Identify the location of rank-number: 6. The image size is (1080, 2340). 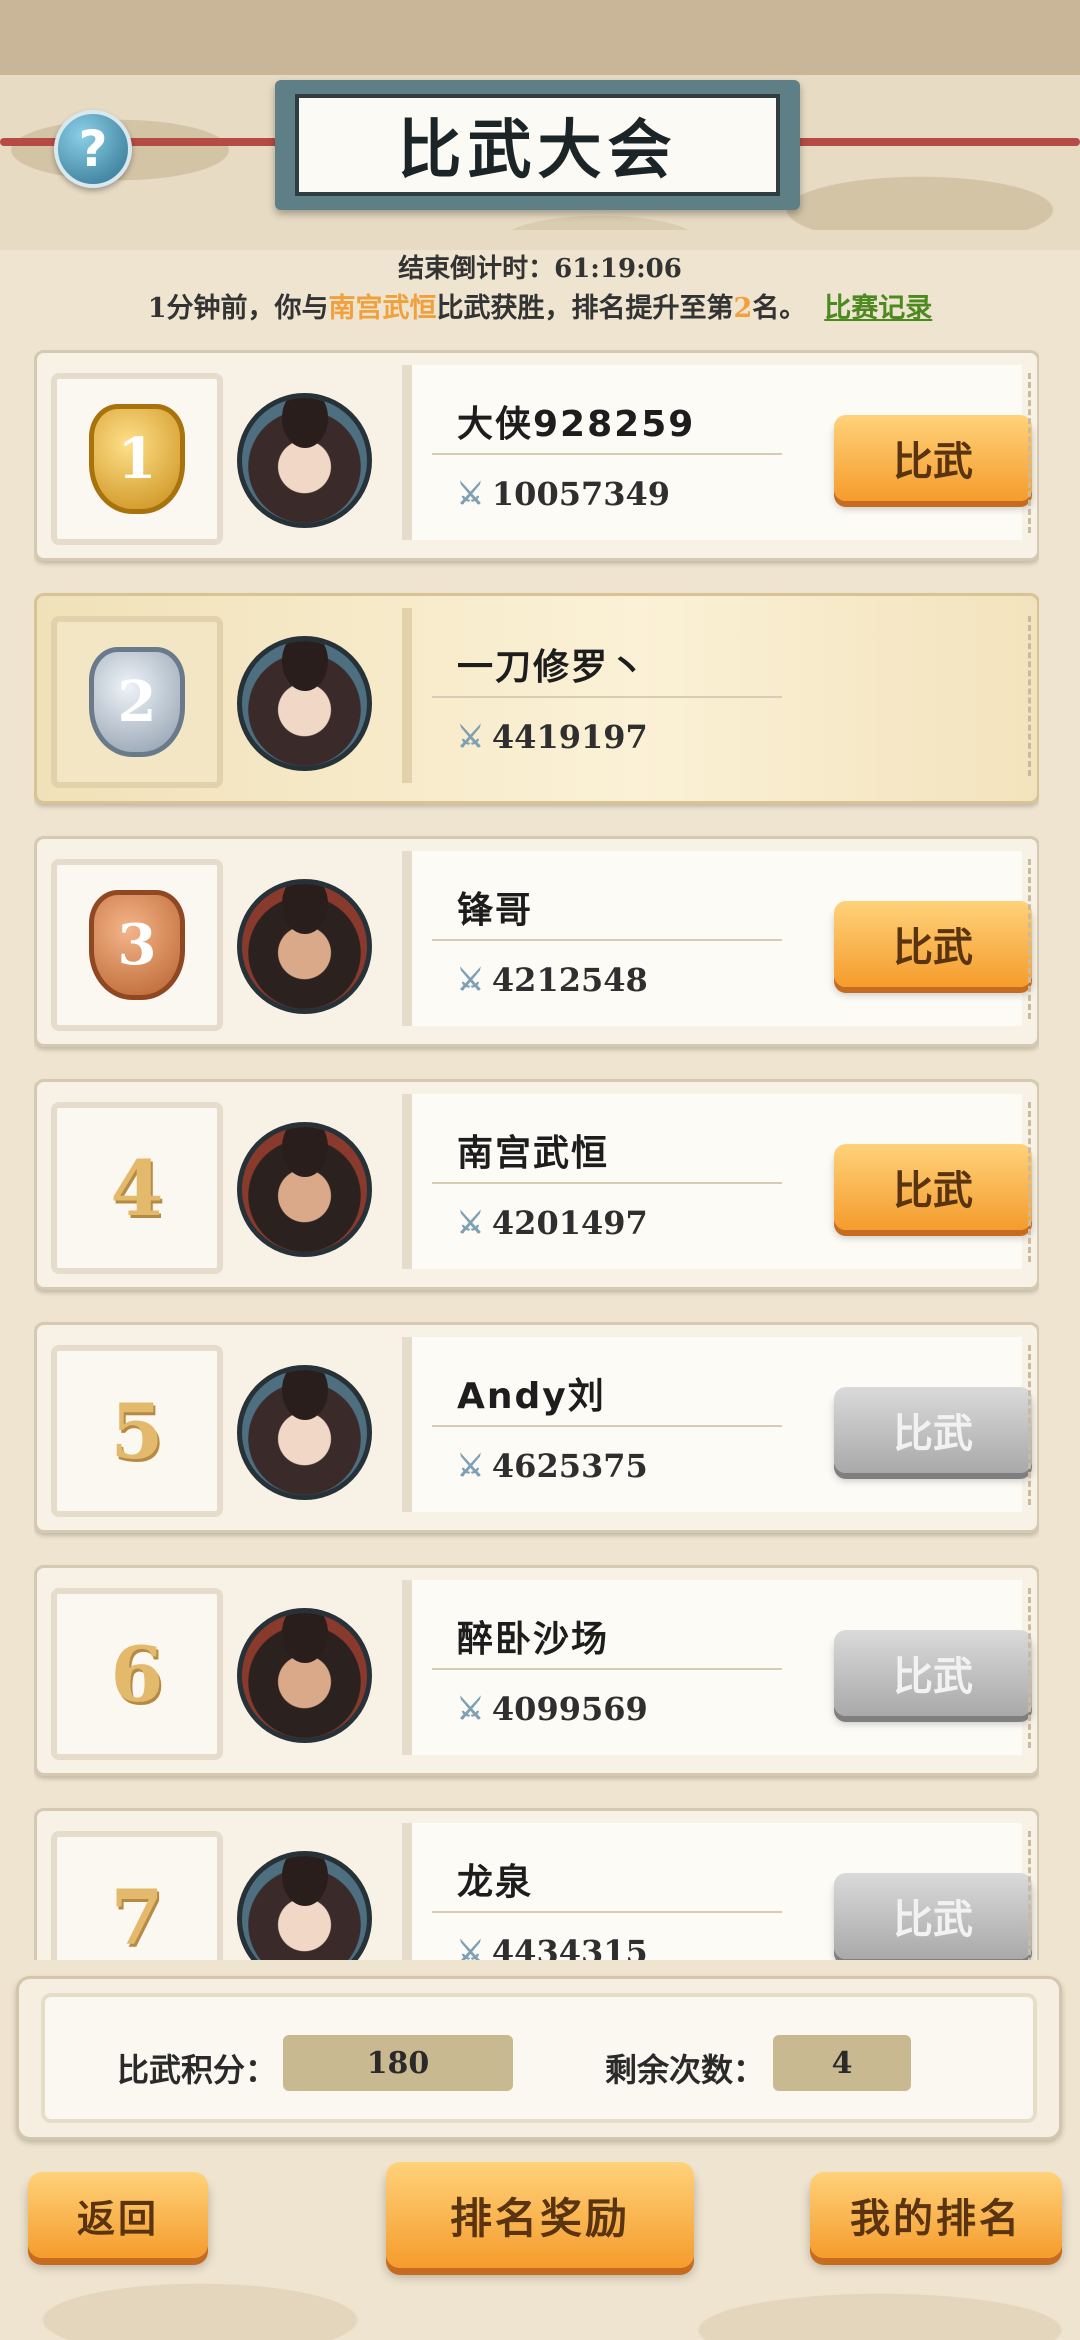
(137, 1674).